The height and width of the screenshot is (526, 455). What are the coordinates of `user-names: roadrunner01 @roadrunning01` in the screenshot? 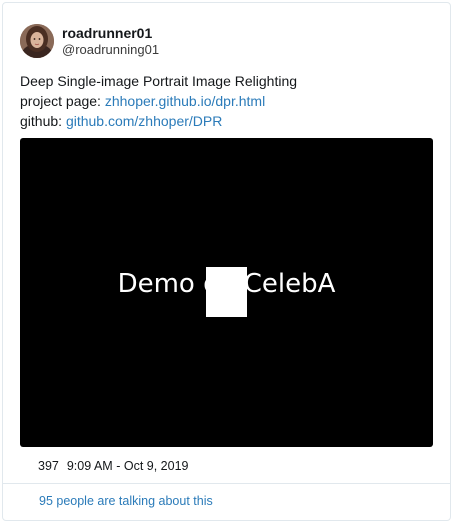 It's located at (110, 41).